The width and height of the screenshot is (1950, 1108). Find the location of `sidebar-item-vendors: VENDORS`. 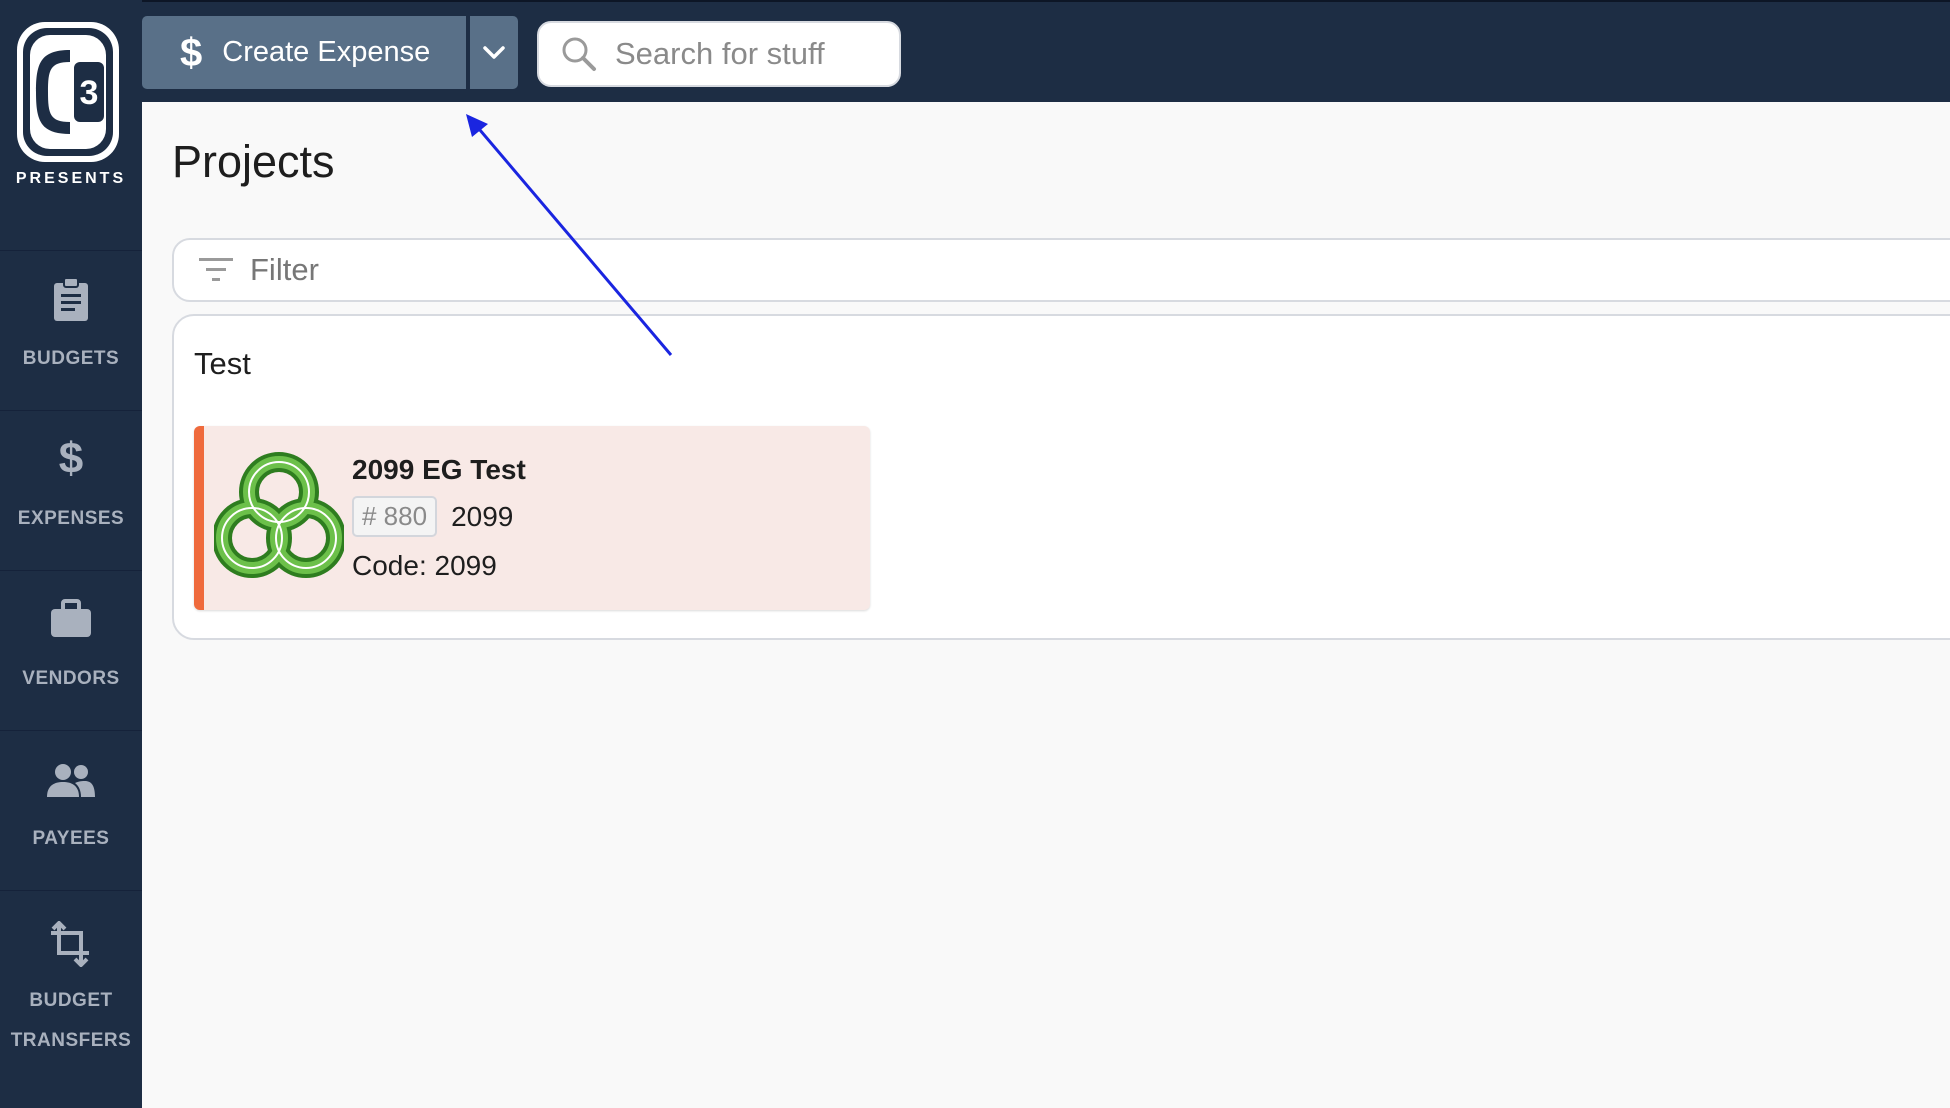

sidebar-item-vendors: VENDORS is located at coordinates (71, 650).